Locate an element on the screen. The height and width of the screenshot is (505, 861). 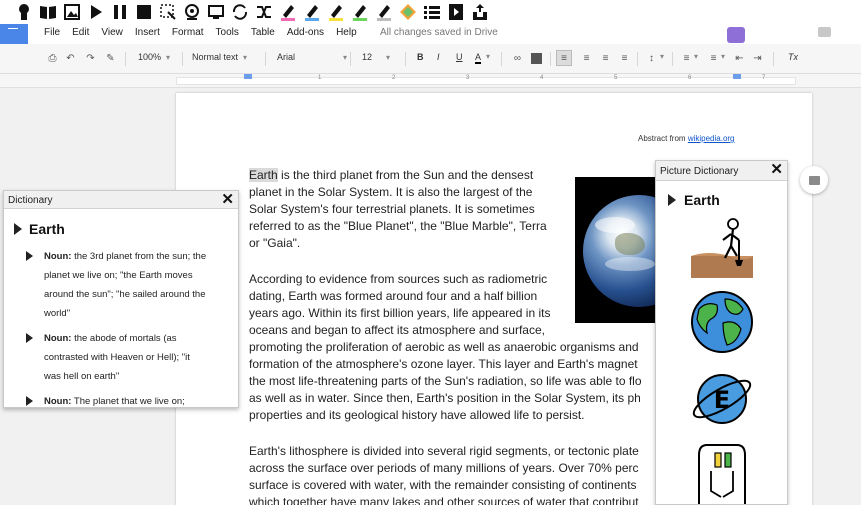
docs-home-icon is located at coordinates (14, 34).